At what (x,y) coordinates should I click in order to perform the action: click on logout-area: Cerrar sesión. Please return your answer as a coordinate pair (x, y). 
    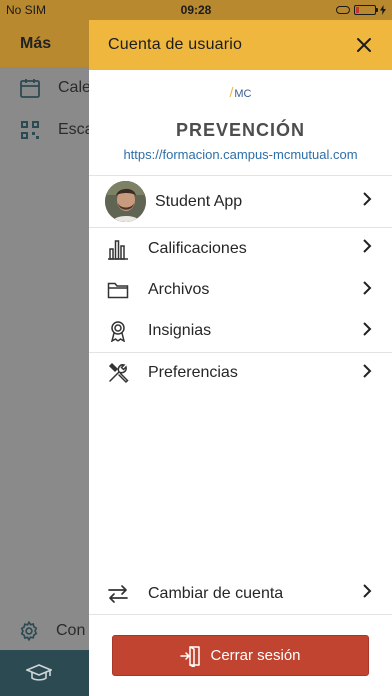
    Looking at the image, I should click on (240, 655).